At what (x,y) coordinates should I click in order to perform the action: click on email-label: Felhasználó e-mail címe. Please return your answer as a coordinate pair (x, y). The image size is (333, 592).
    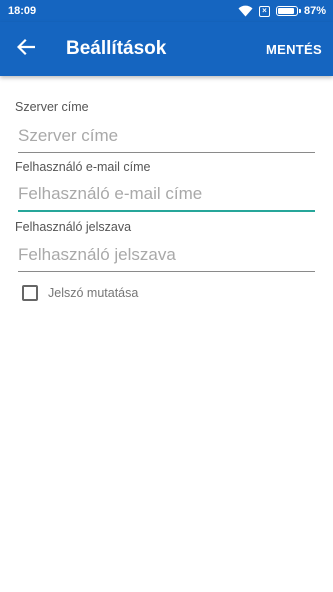
    Looking at the image, I should click on (83, 167).